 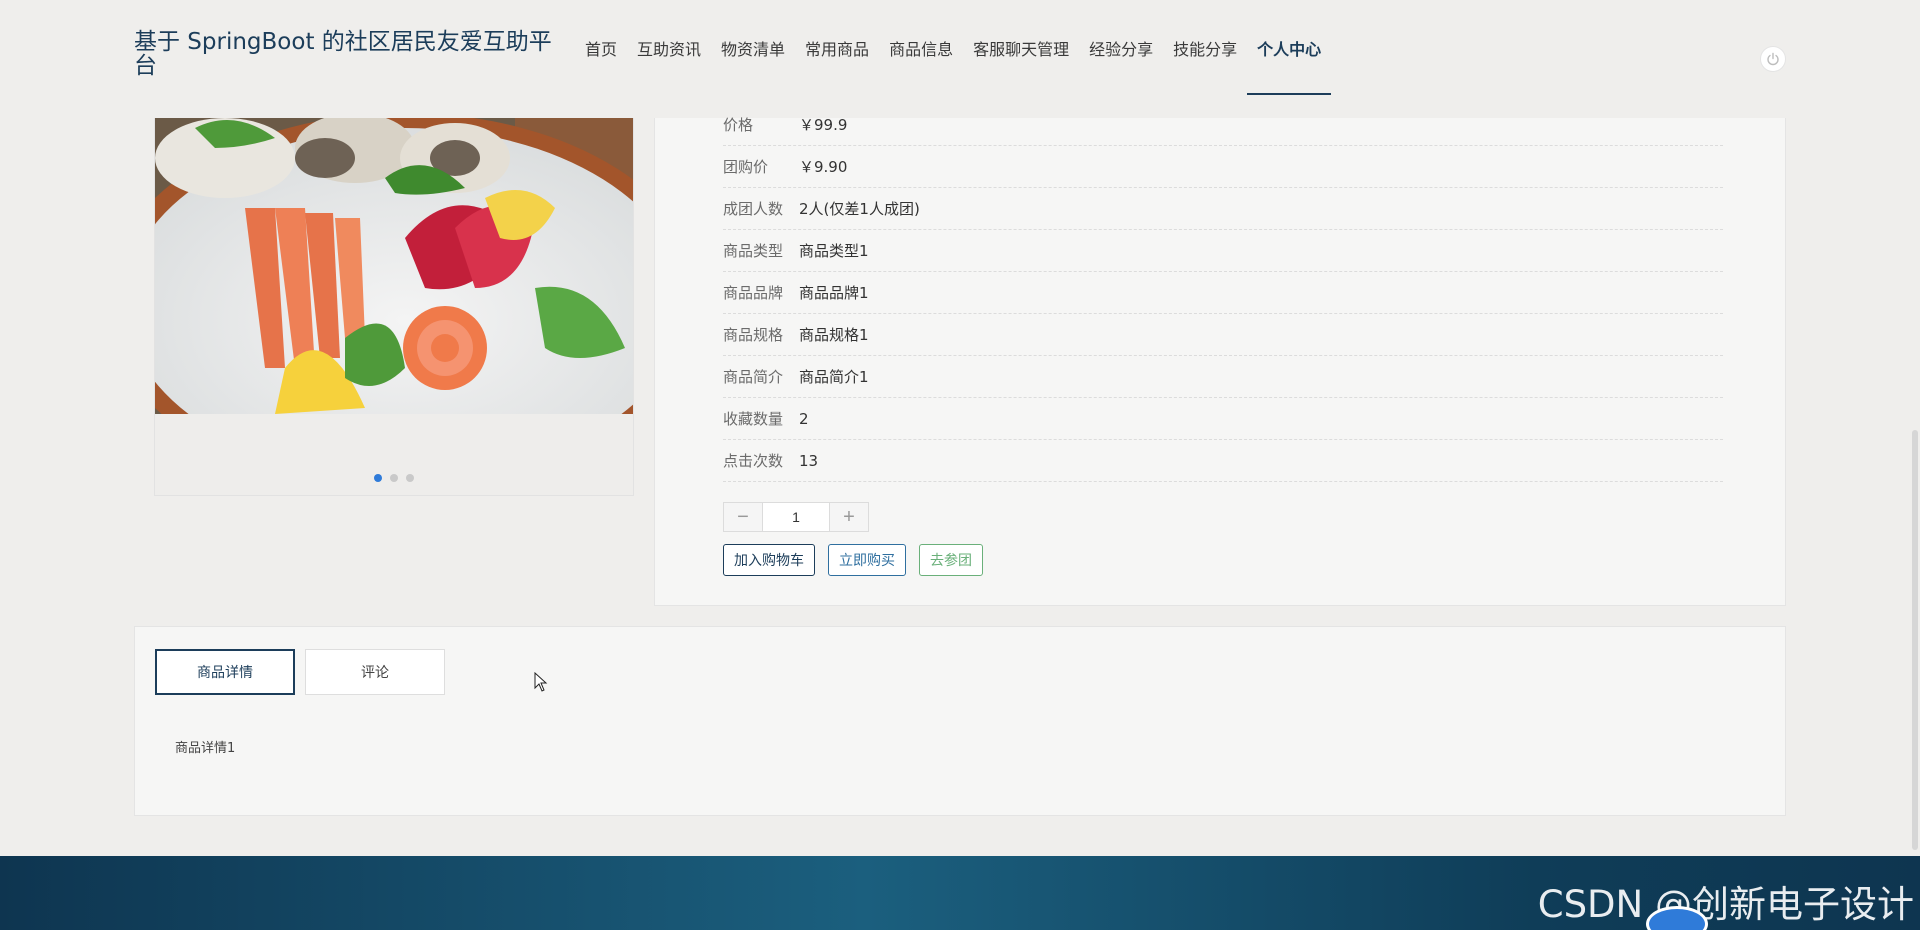 What do you see at coordinates (1915, 640) in the screenshot?
I see `page-scrollbar` at bounding box center [1915, 640].